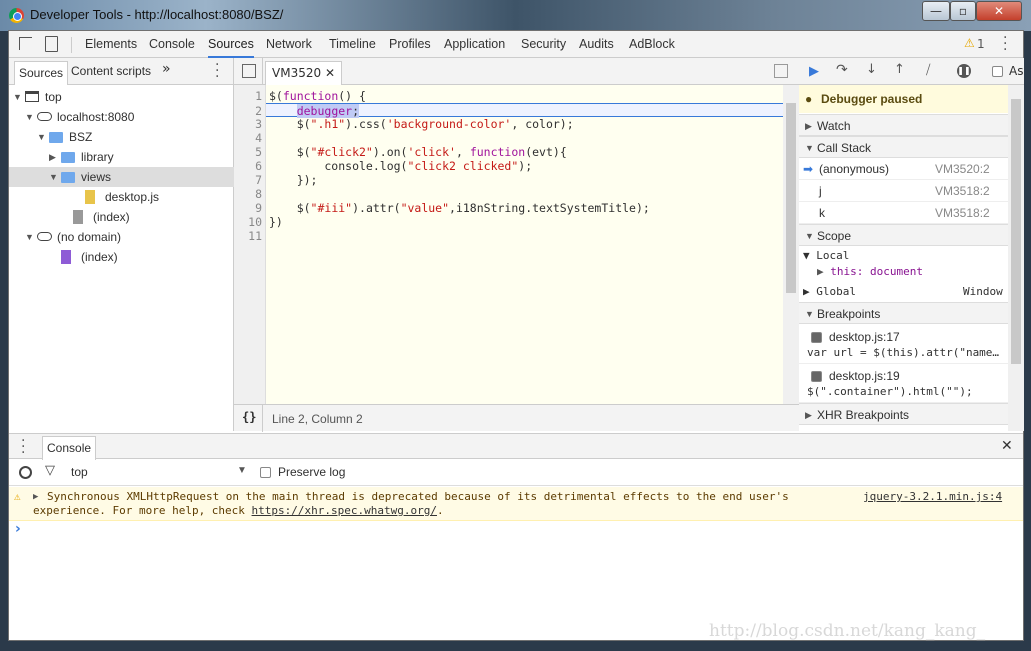  Describe the element at coordinates (248, 208) in the screenshot. I see `line-number: 9` at that location.